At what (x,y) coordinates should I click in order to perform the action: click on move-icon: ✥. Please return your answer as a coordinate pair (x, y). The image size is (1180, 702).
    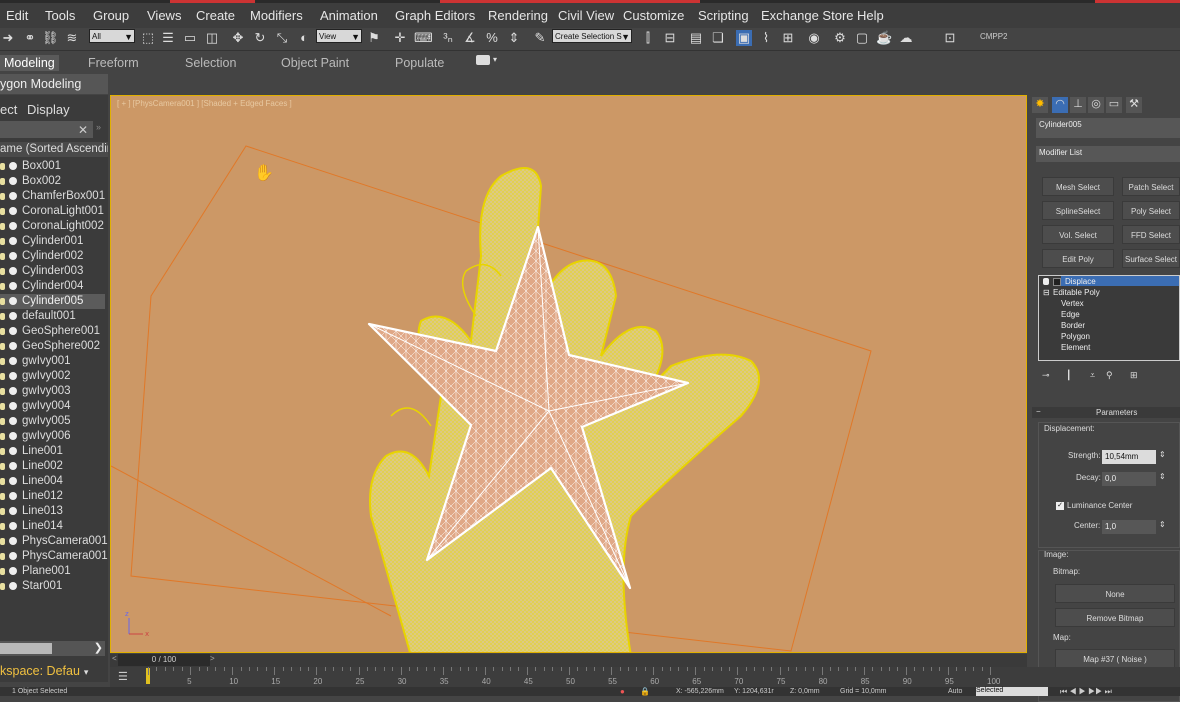
    Looking at the image, I should click on (238, 38).